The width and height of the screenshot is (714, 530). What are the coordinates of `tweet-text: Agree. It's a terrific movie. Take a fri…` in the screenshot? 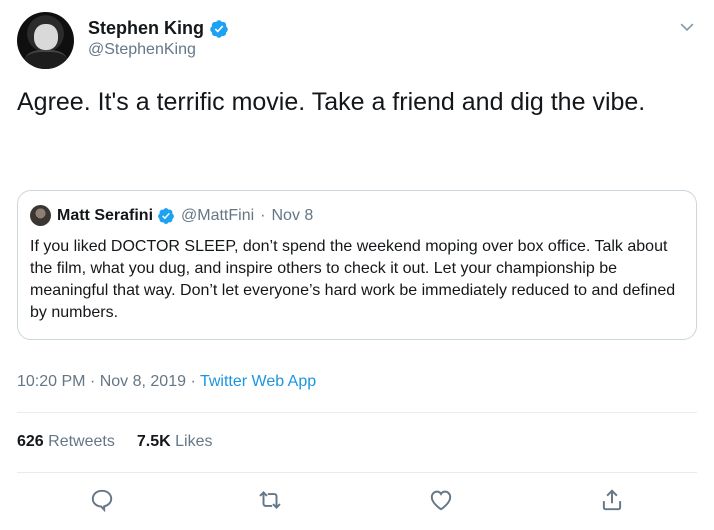 It's located at (331, 102).